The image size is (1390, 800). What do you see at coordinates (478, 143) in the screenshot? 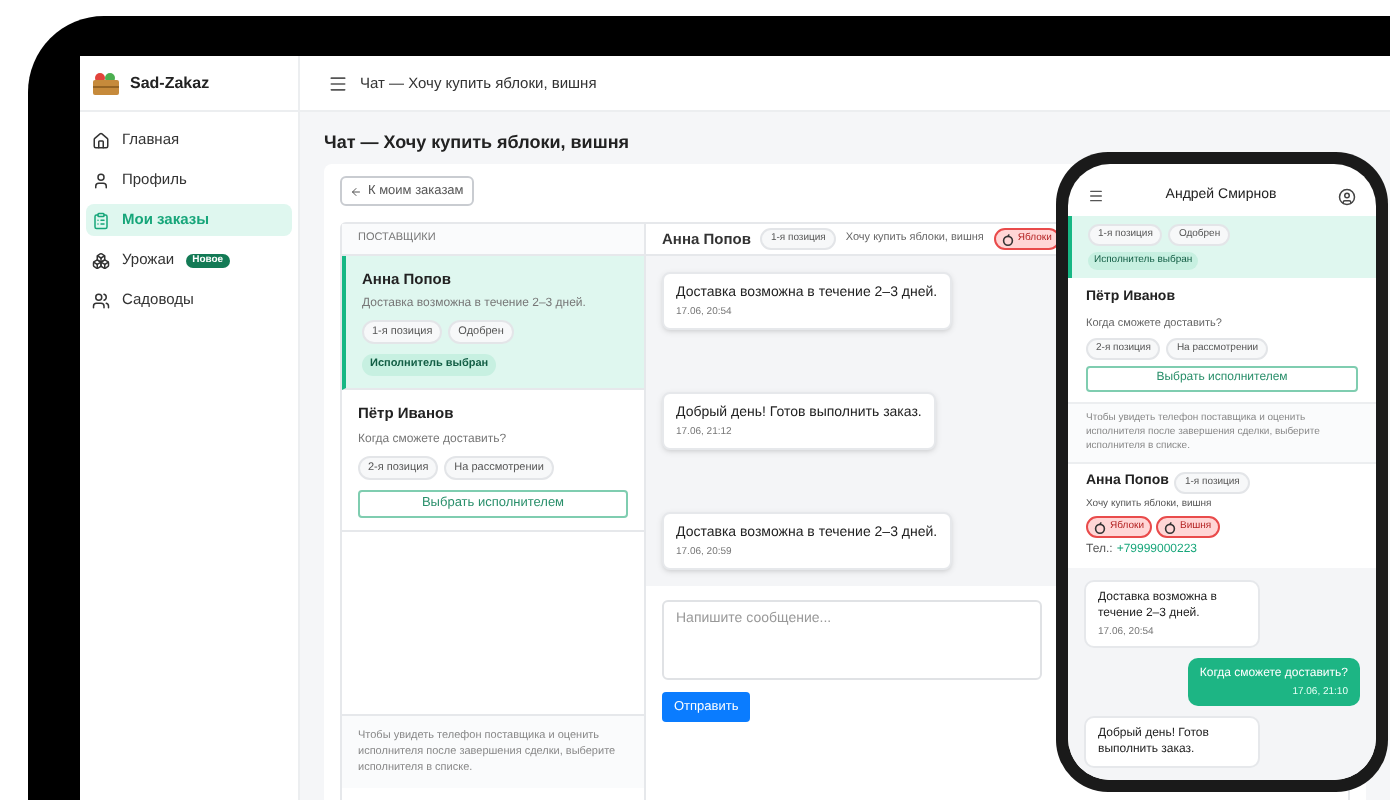
I see `page-title: Чат — Хочу купить яблоки, вишня` at bounding box center [478, 143].